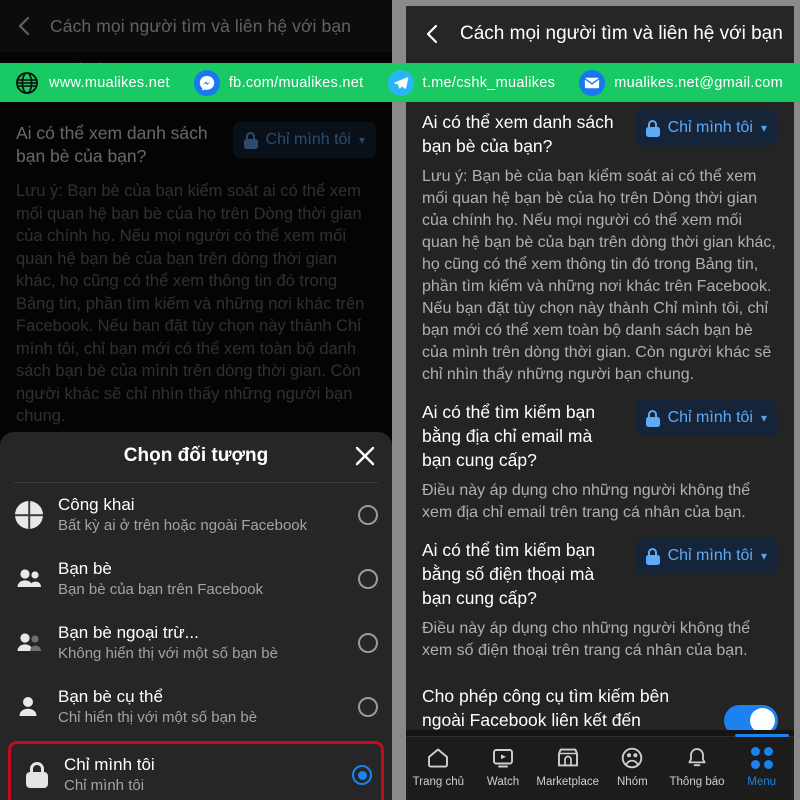 This screenshot has width=800, height=800. I want to click on sheet-title: Chọn đối tượng, so click(196, 455).